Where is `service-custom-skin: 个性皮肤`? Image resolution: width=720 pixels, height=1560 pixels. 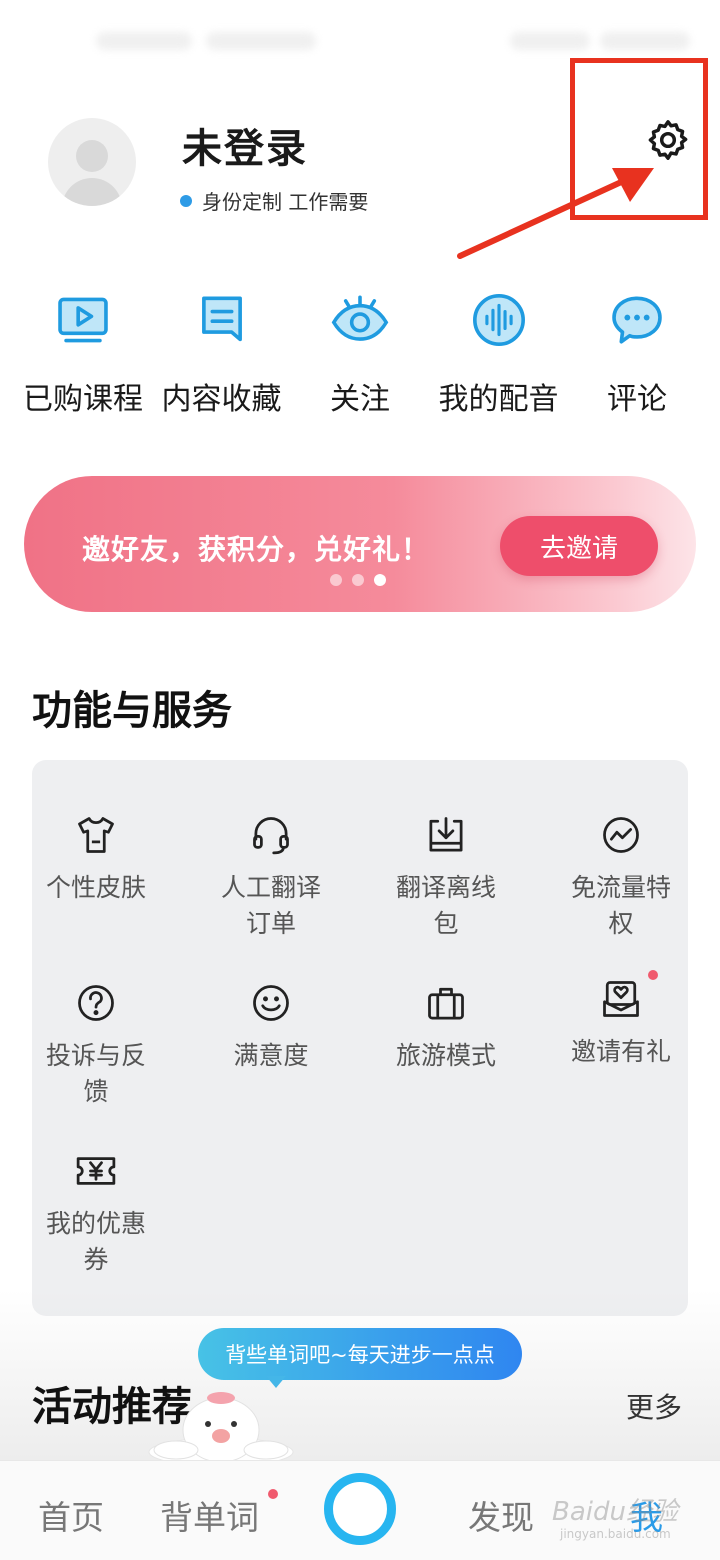 service-custom-skin: 个性皮肤 is located at coordinates (96, 859).